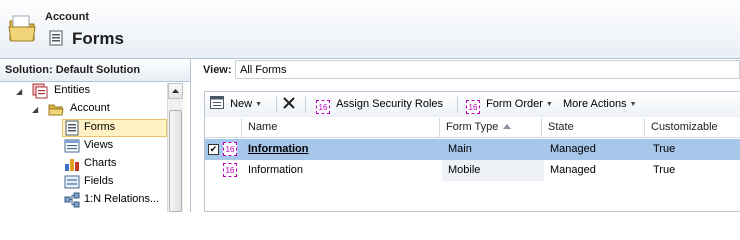 The height and width of the screenshot is (240, 740). Describe the element at coordinates (72, 90) in the screenshot. I see `tree-label: Entities` at that location.